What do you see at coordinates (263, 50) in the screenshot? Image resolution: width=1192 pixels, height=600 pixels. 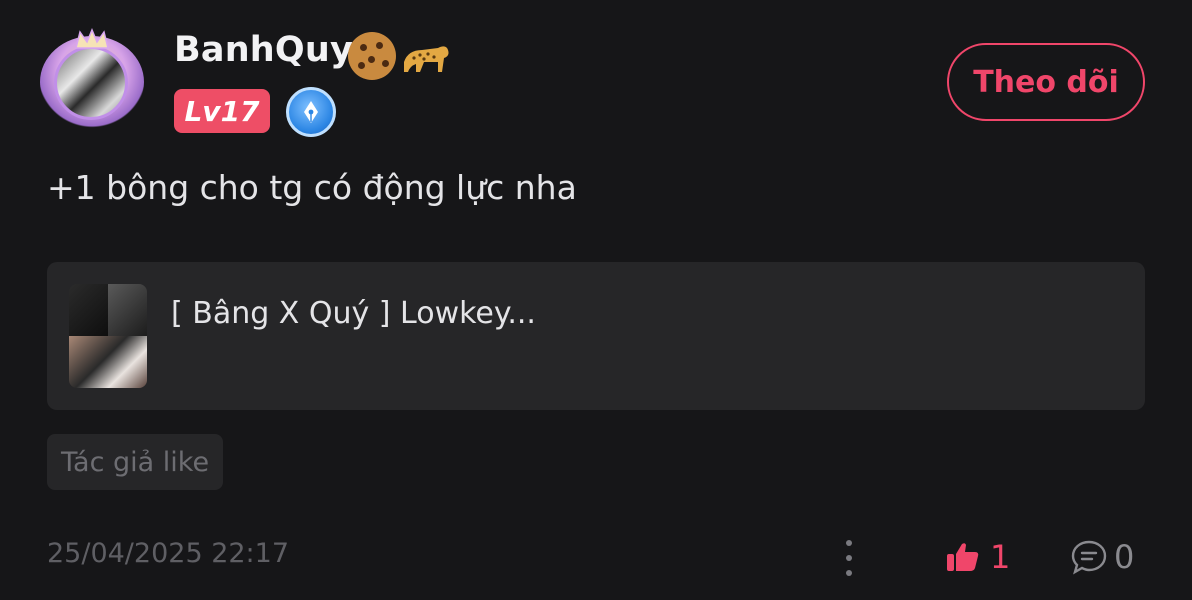 I see `username: BanhQuy` at bounding box center [263, 50].